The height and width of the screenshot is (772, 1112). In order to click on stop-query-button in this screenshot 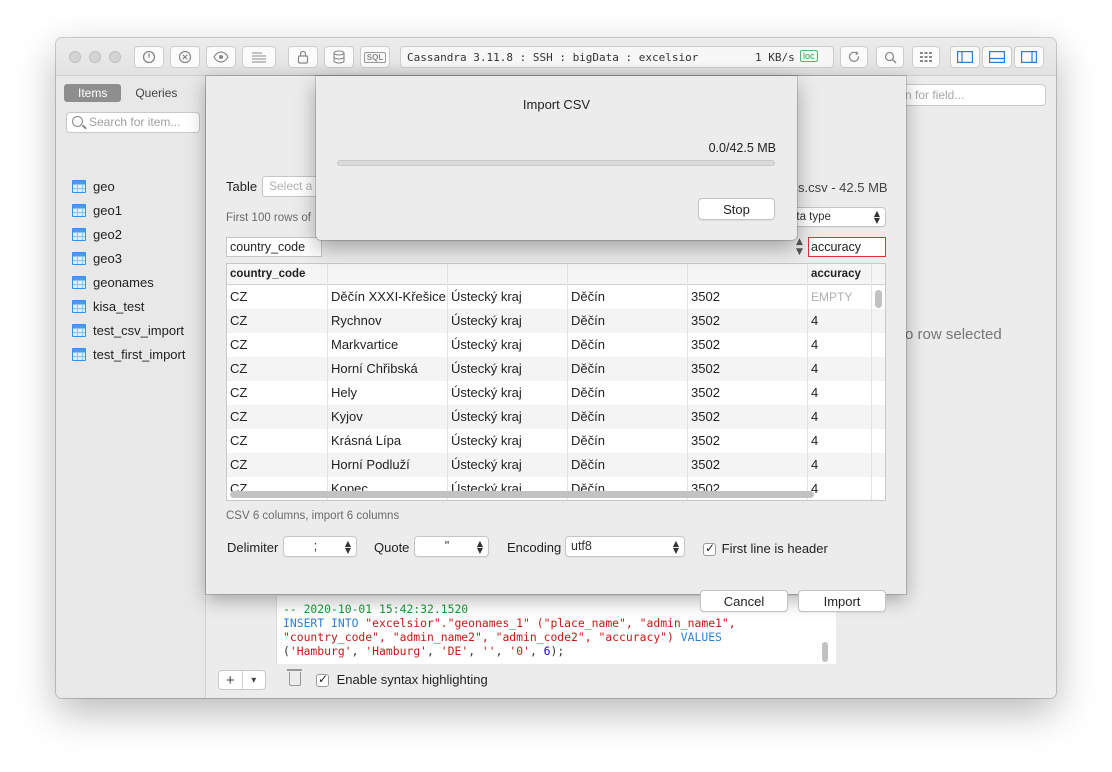, I will do `click(185, 57)`.